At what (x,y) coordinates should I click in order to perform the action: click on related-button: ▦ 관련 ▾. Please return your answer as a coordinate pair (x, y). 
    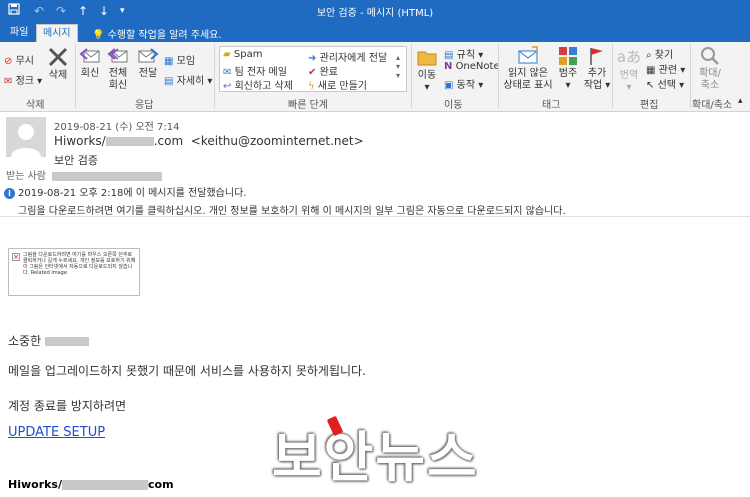
    Looking at the image, I should click on (665, 68).